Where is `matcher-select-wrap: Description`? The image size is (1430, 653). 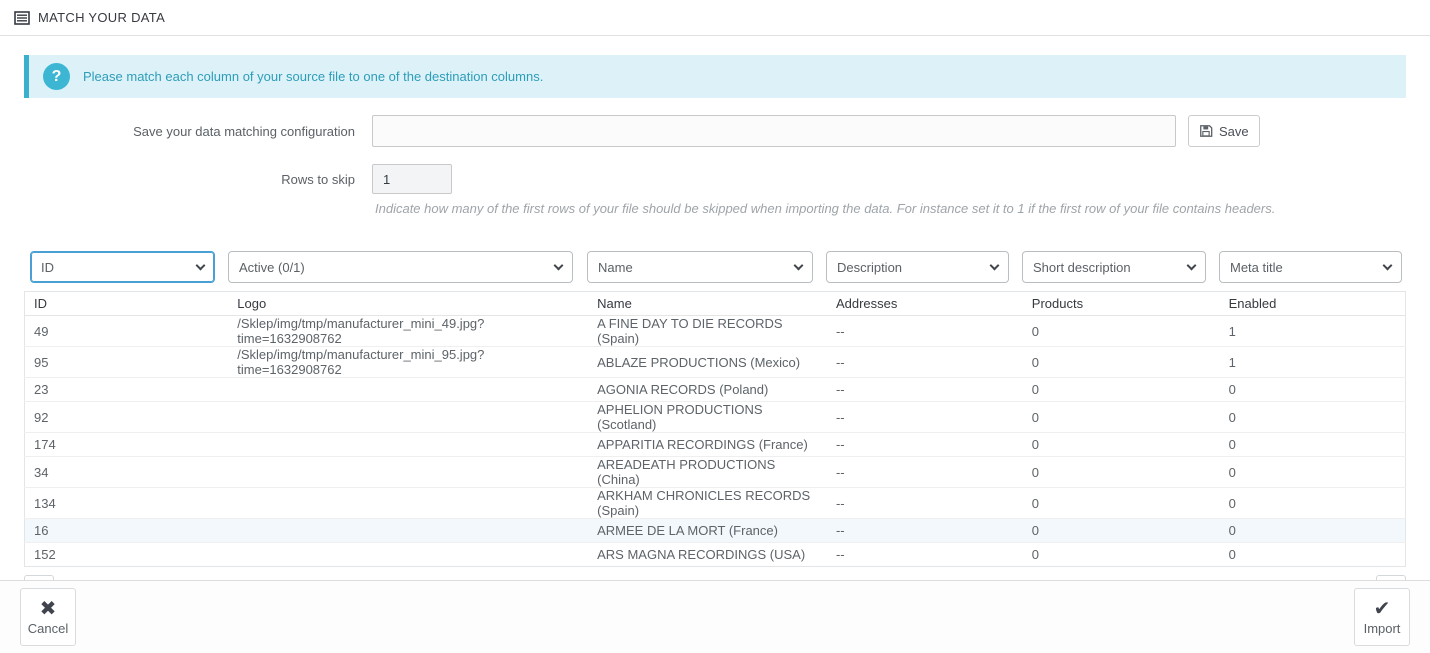
matcher-select-wrap: Description is located at coordinates (917, 267).